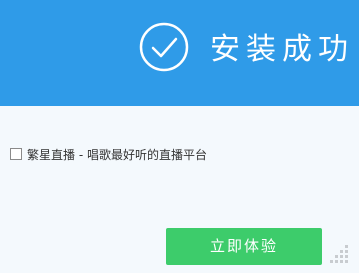  I want to click on promo-option: 繁星直播 - 唱歌最好听的直播平台, so click(108, 154).